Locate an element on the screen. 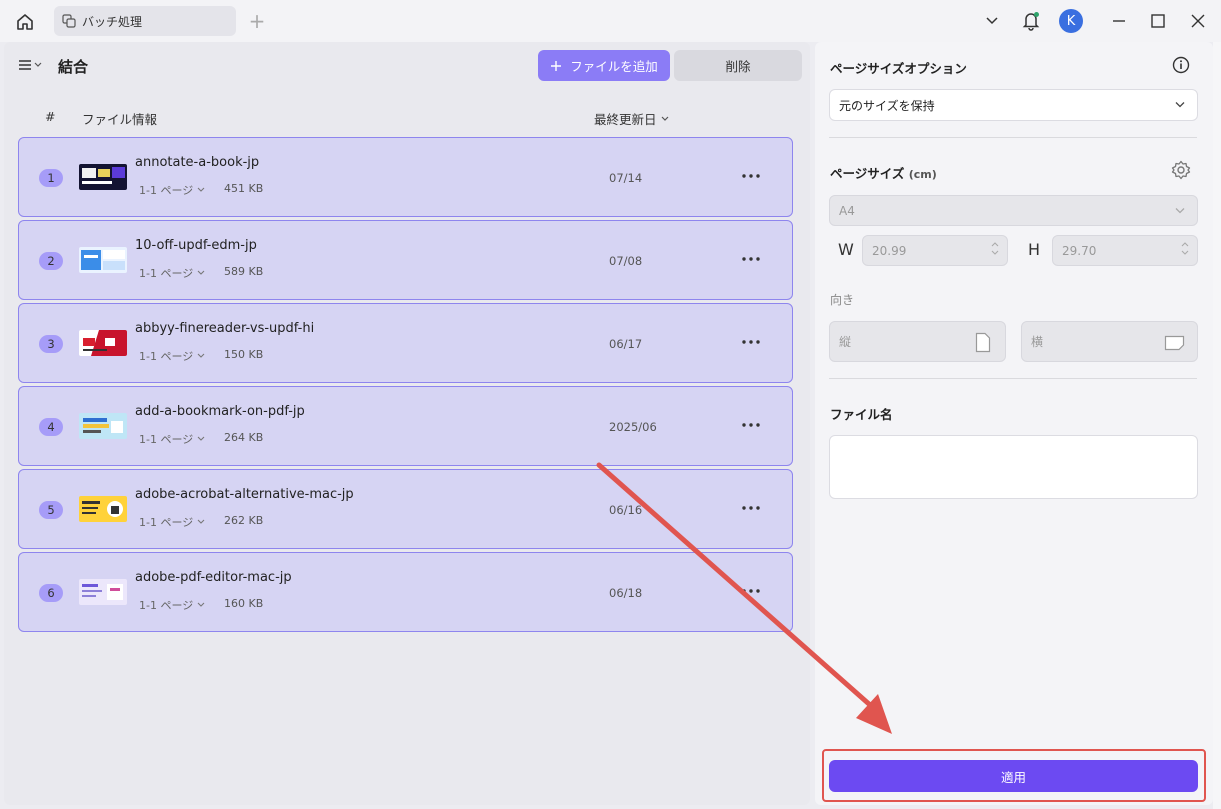  file-size: 160 KB is located at coordinates (244, 603).